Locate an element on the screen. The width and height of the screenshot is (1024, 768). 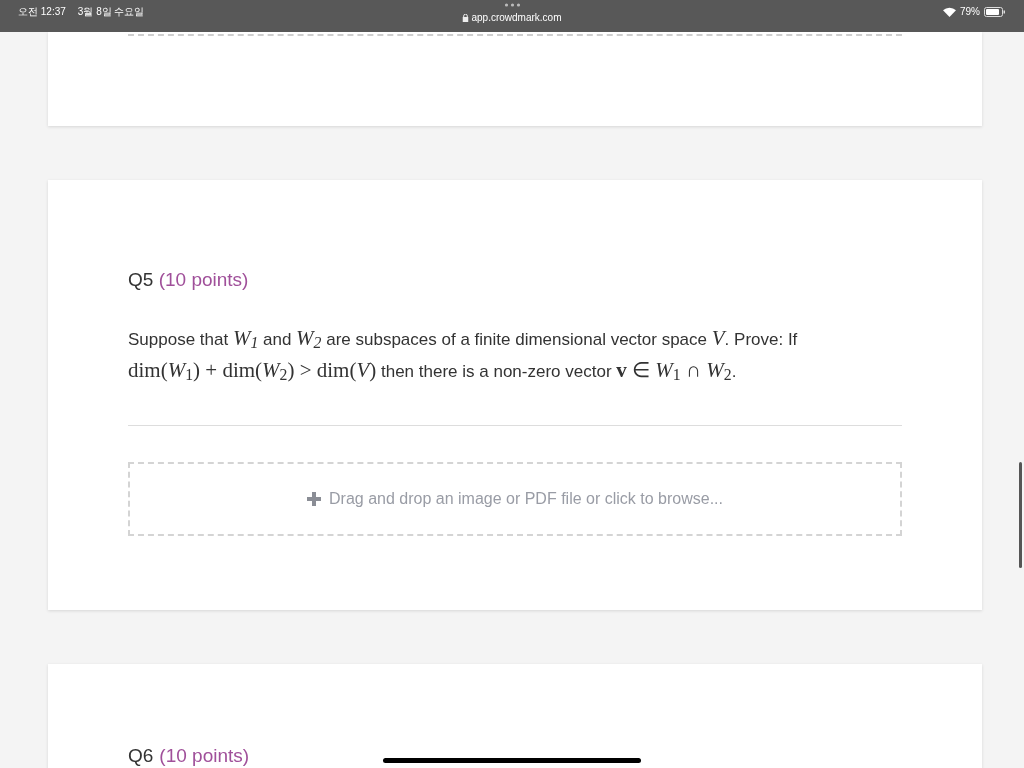
date-text: 3월 8일 수요일 is located at coordinates (111, 12).